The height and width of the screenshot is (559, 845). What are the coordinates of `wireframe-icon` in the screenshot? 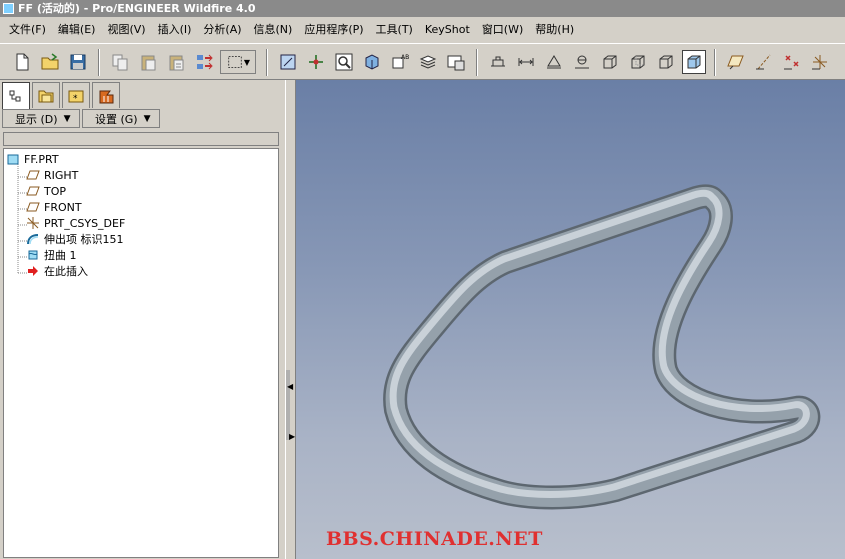 It's located at (610, 62).